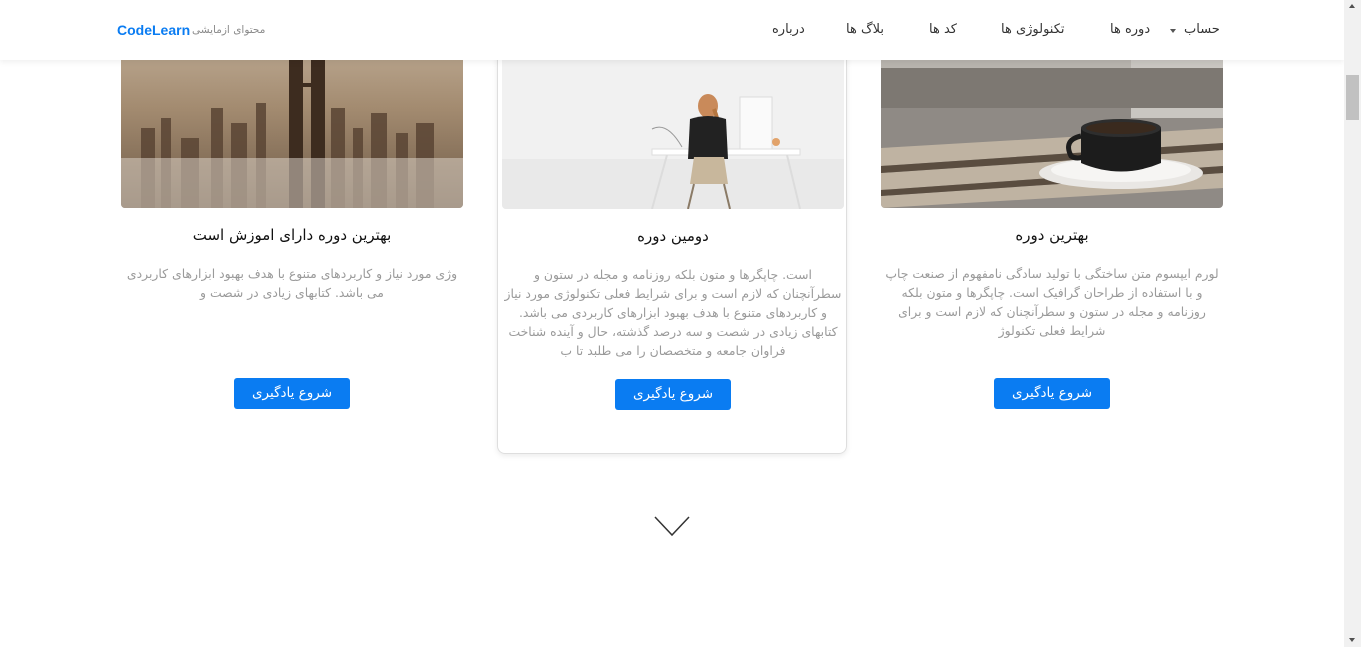 The image size is (1361, 647). Describe the element at coordinates (1052, 235) in the screenshot. I see `card-title: بهترین دوره` at that location.